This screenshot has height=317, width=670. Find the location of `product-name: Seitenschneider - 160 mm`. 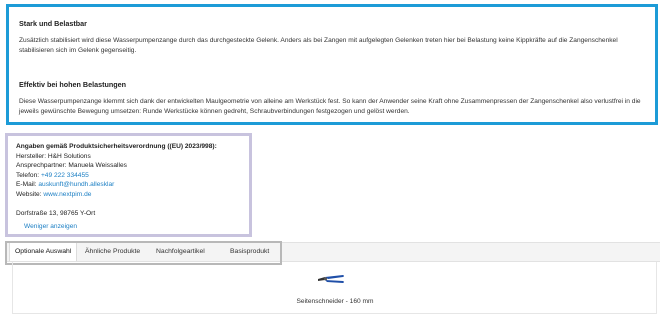

product-name: Seitenschneider - 160 mm is located at coordinates (335, 301).